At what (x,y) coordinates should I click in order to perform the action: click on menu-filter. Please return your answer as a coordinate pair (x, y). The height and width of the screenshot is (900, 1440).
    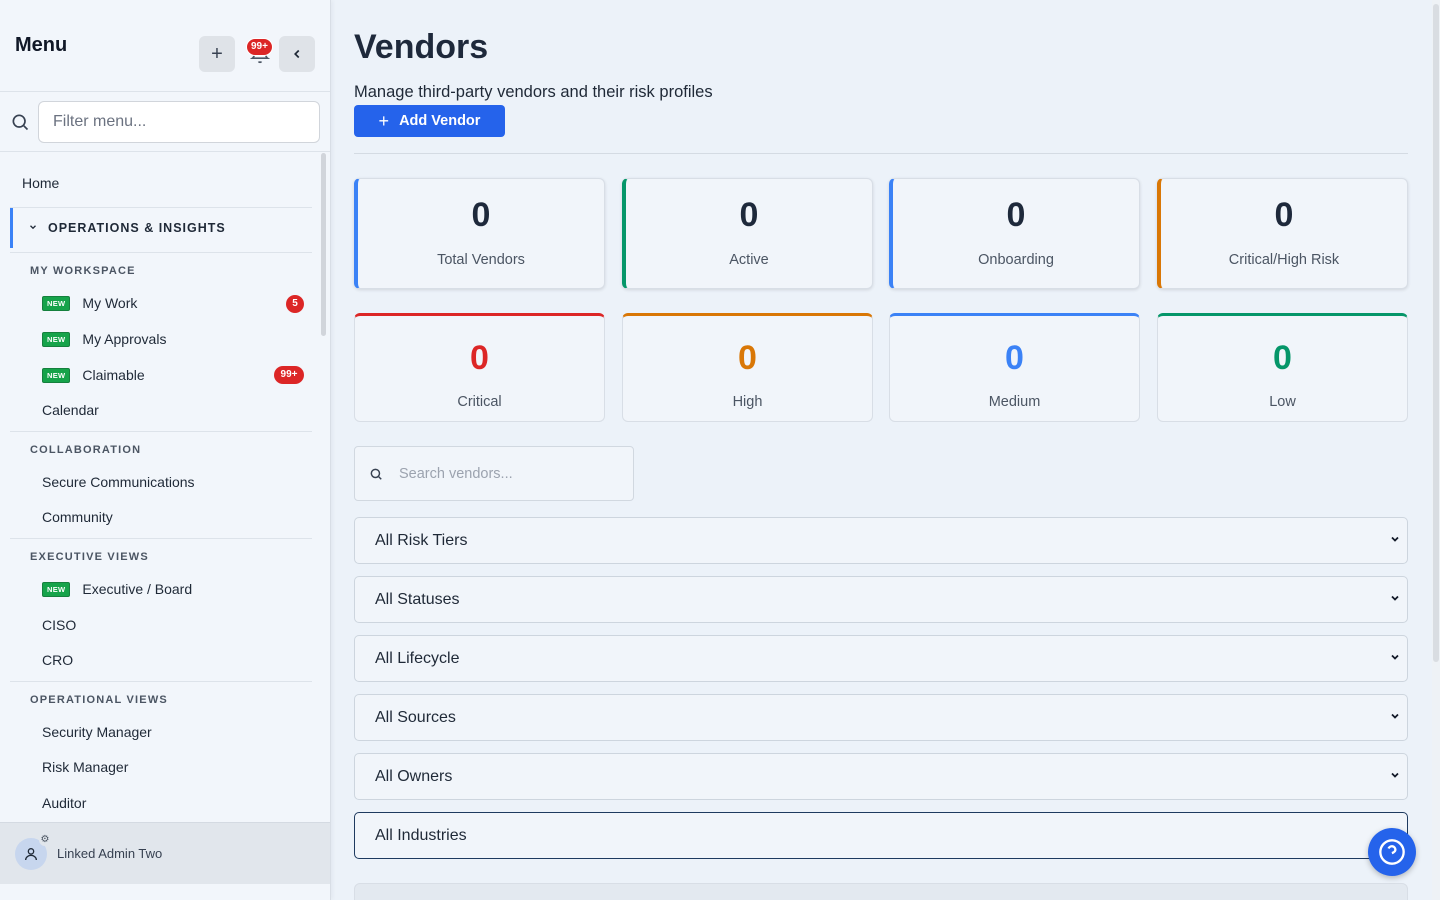
    Looking at the image, I should click on (165, 122).